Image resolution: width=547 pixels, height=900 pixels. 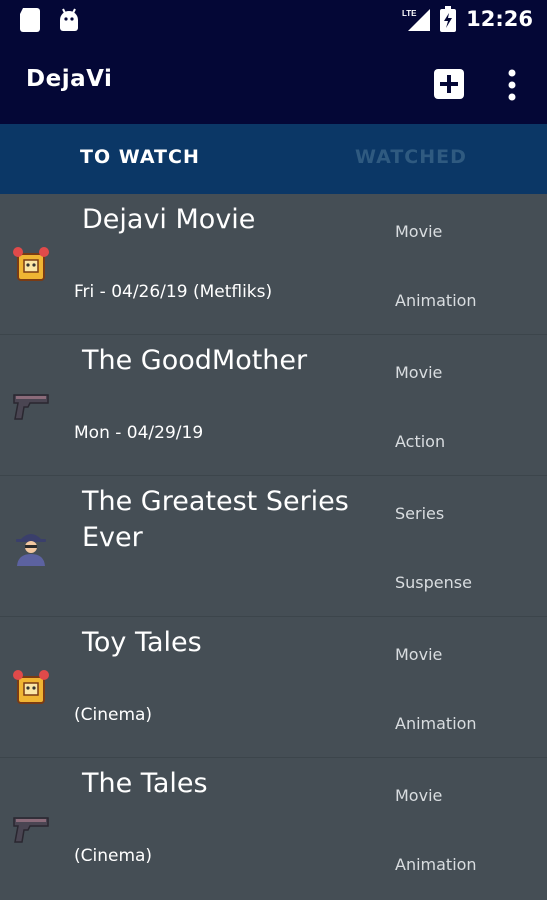 I want to click on app-title: DejaVi, so click(x=69, y=79).